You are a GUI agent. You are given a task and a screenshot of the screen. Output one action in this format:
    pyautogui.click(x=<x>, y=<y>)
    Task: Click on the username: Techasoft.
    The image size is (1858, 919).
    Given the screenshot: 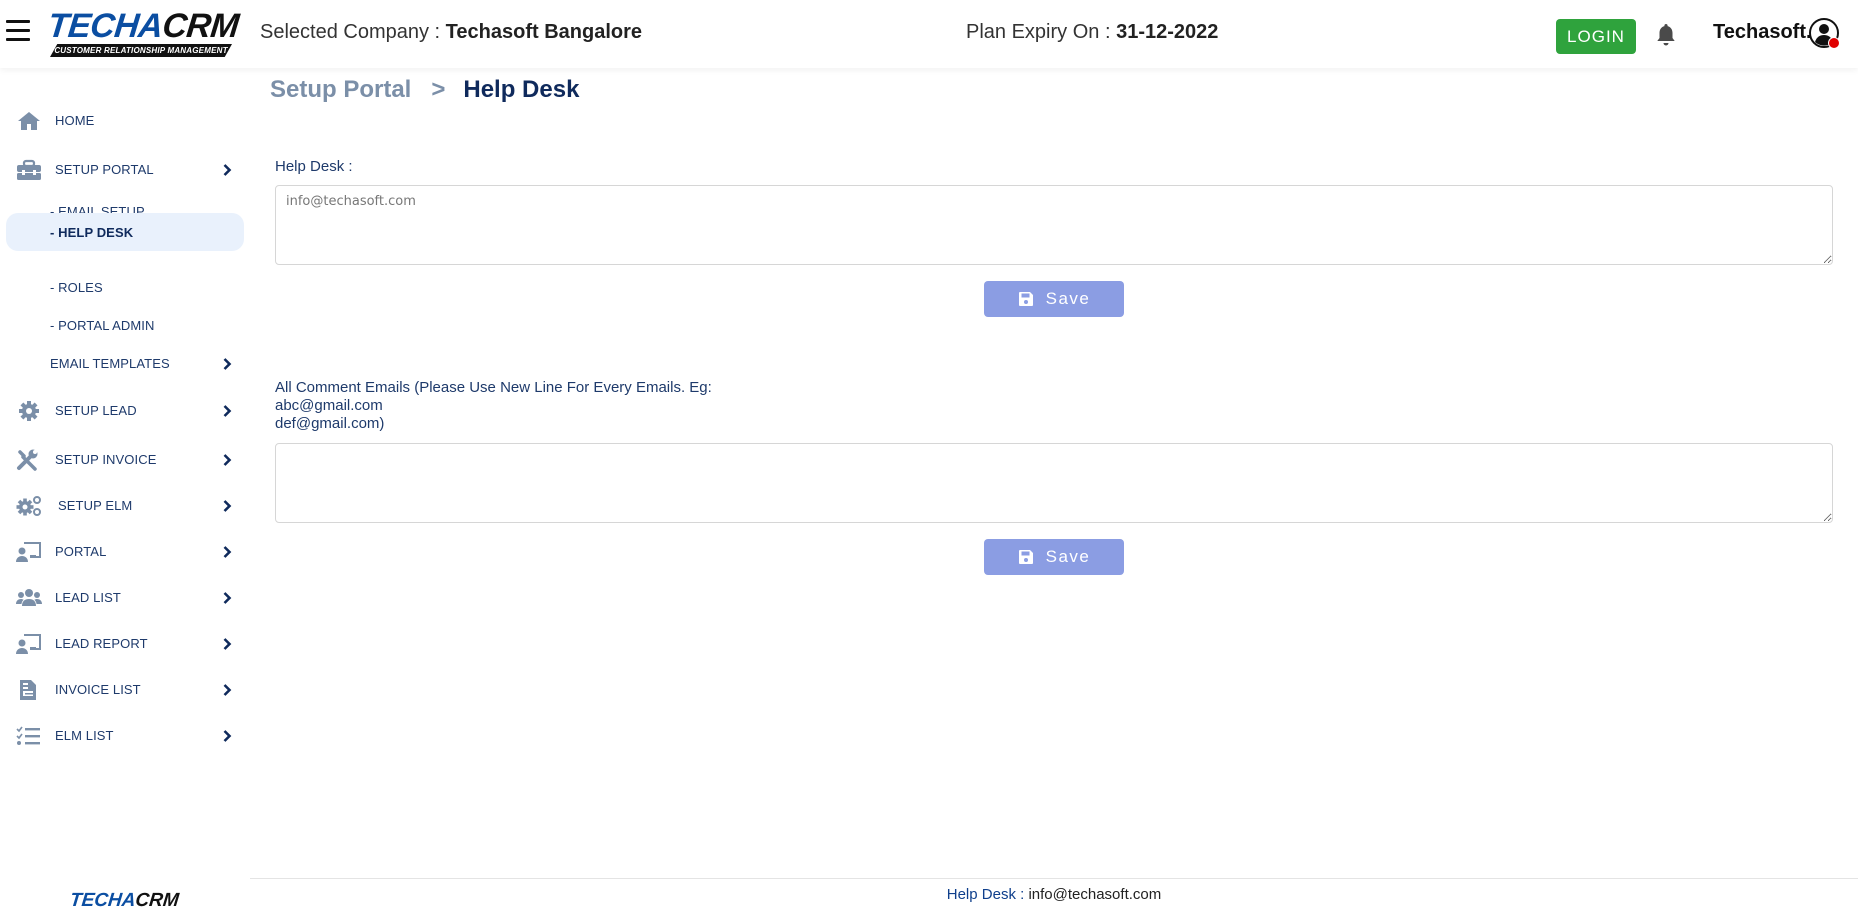 What is the action you would take?
    pyautogui.click(x=1762, y=32)
    